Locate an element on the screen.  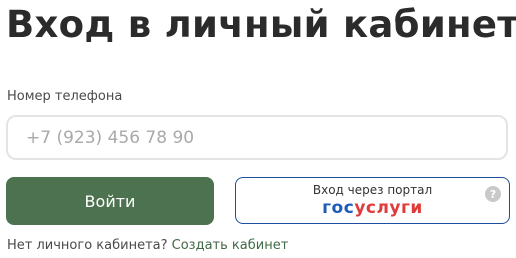
gosuslugi-logo-part2: услуги is located at coordinates (388, 208).